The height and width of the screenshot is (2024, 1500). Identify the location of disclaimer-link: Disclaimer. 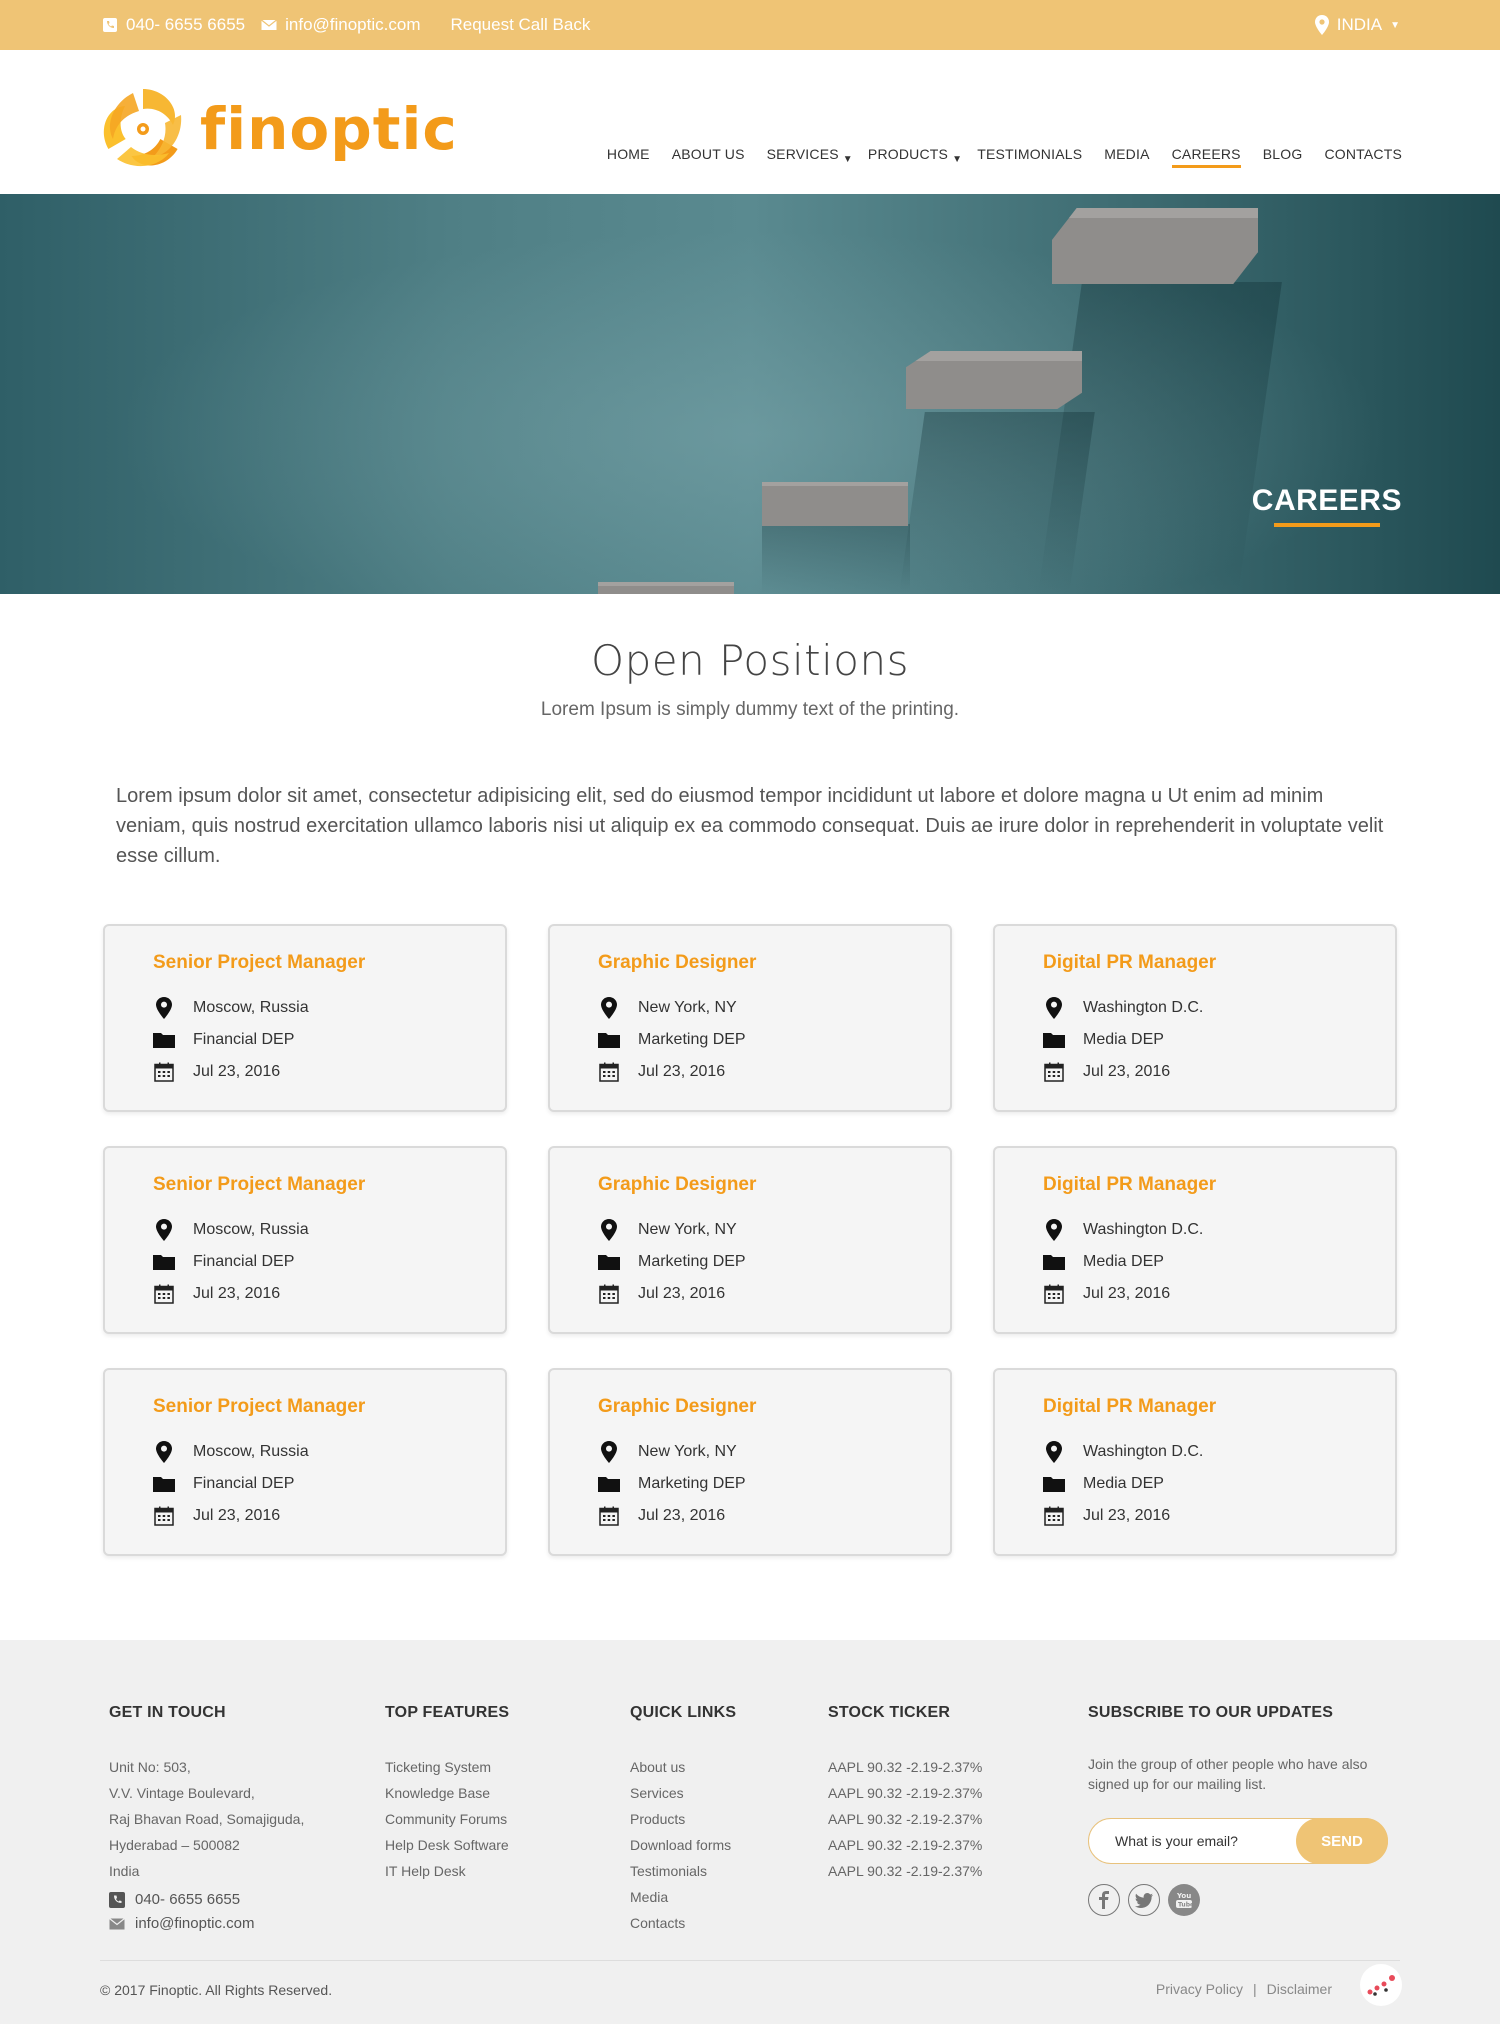
(1299, 1989).